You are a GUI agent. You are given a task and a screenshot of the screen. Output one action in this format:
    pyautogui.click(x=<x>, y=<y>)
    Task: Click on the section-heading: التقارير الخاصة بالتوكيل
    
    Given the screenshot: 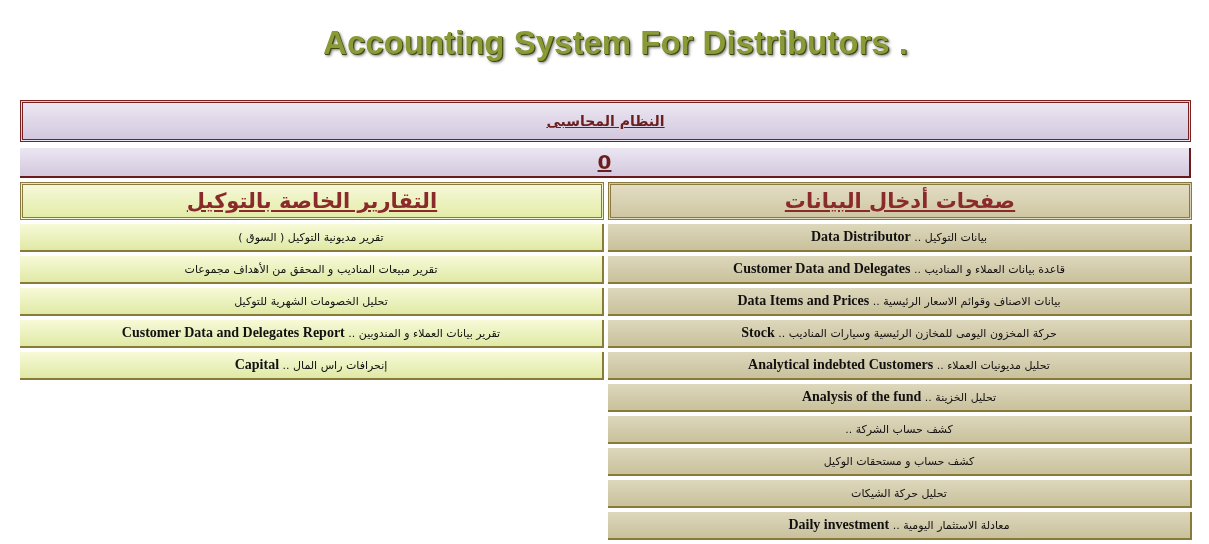 What is the action you would take?
    pyautogui.click(x=312, y=201)
    